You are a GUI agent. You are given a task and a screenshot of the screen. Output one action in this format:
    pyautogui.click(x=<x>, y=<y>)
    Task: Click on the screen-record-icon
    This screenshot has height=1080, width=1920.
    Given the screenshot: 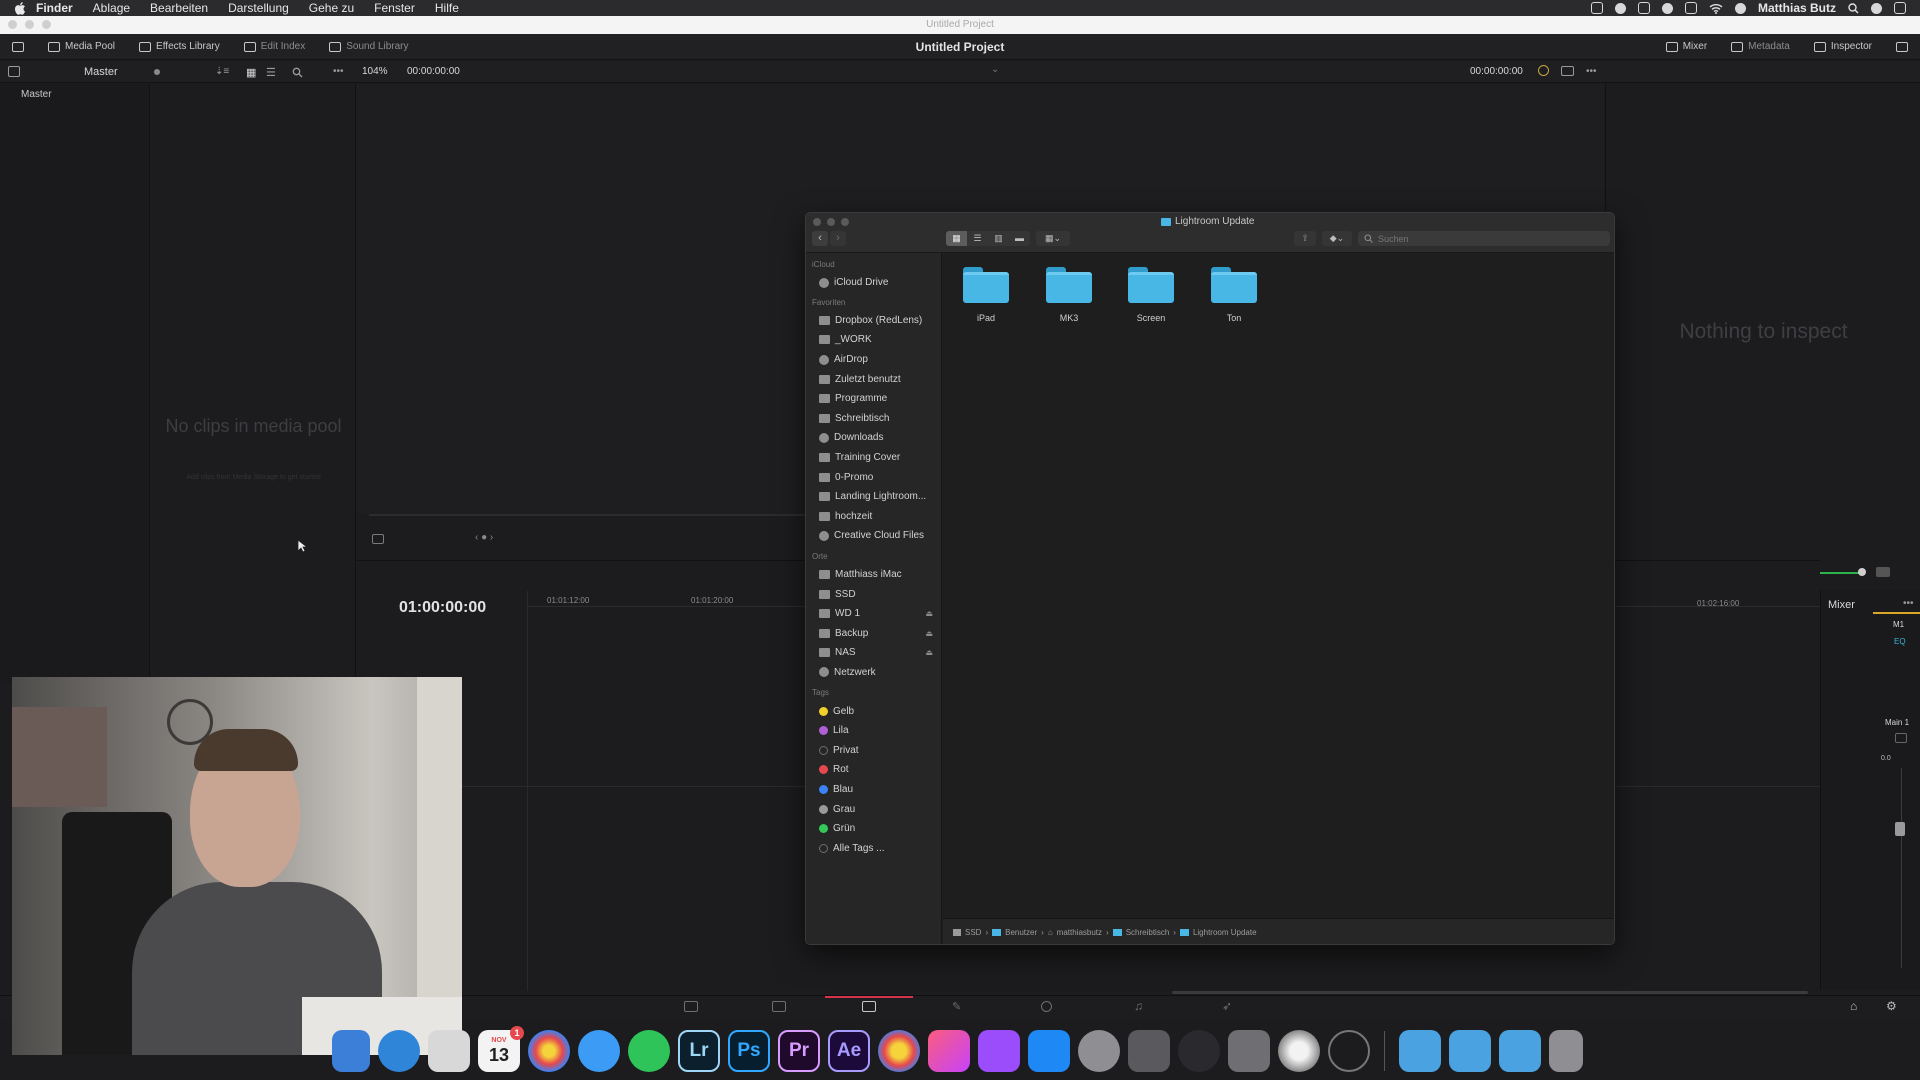 What is the action you would take?
    pyautogui.click(x=1597, y=8)
    